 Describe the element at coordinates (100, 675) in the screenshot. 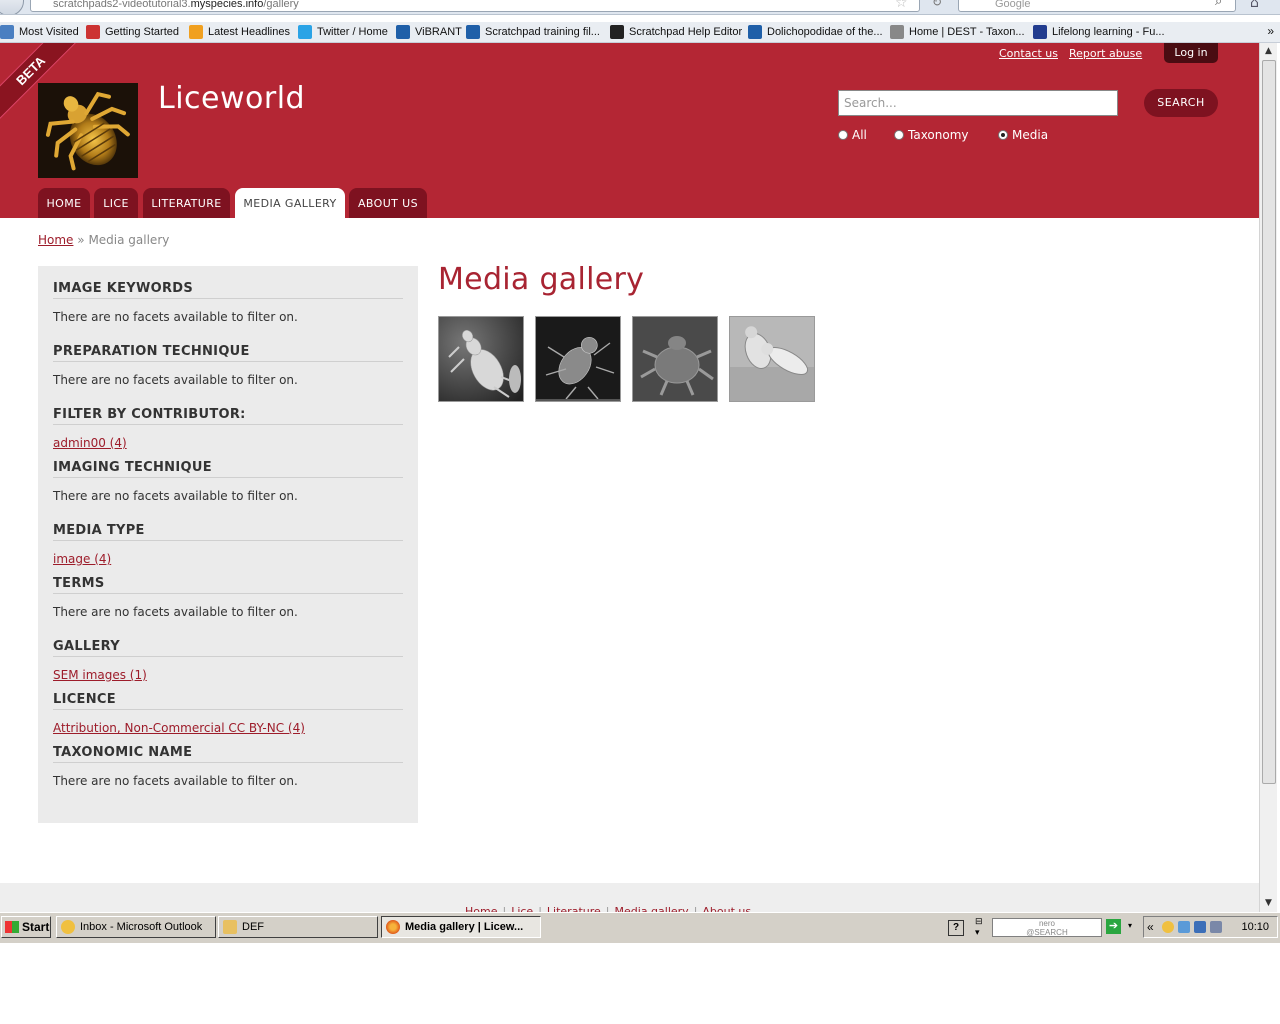

I see `facet-link-sem-images: SEM images (1)` at that location.